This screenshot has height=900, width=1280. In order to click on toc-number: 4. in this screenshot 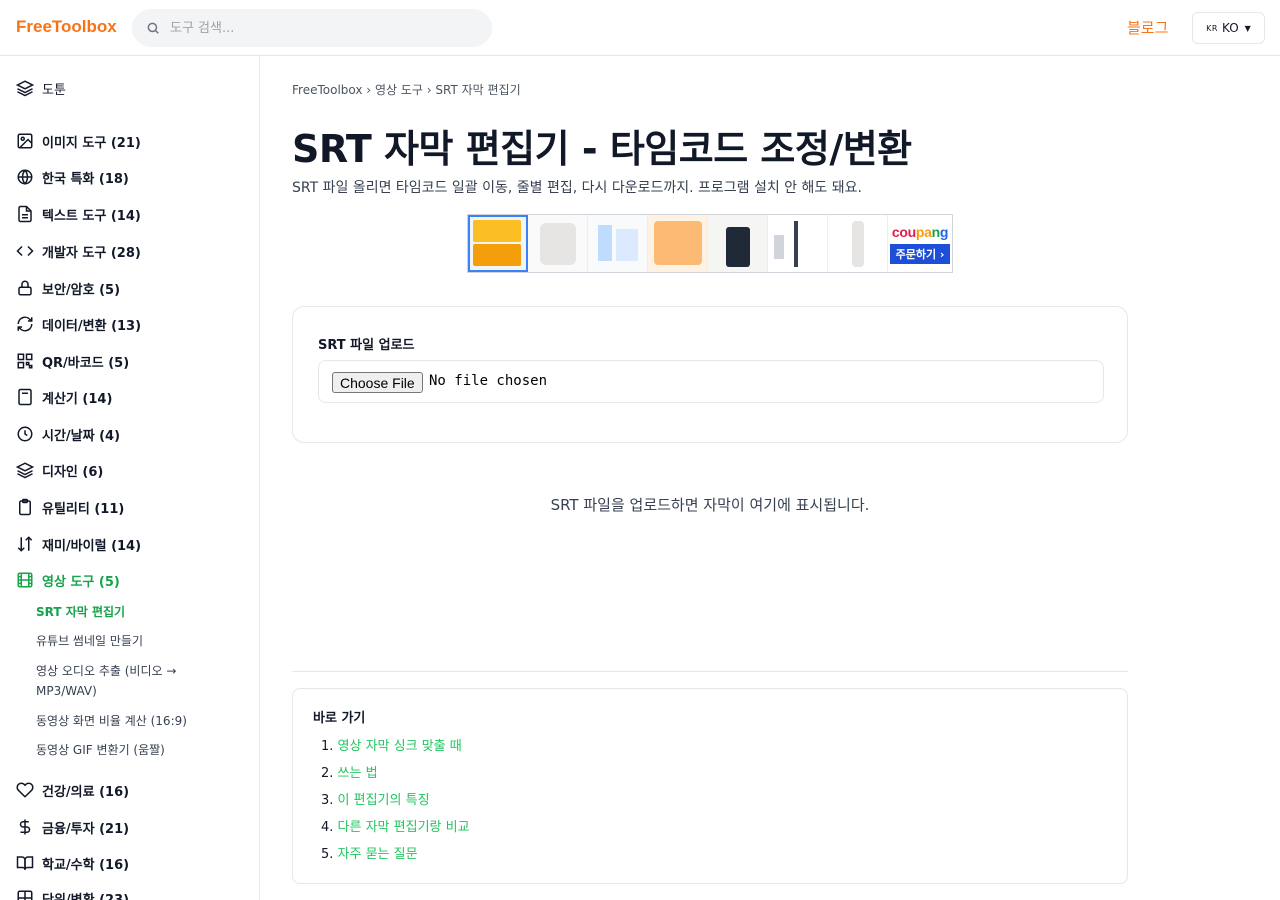, I will do `click(327, 827)`.